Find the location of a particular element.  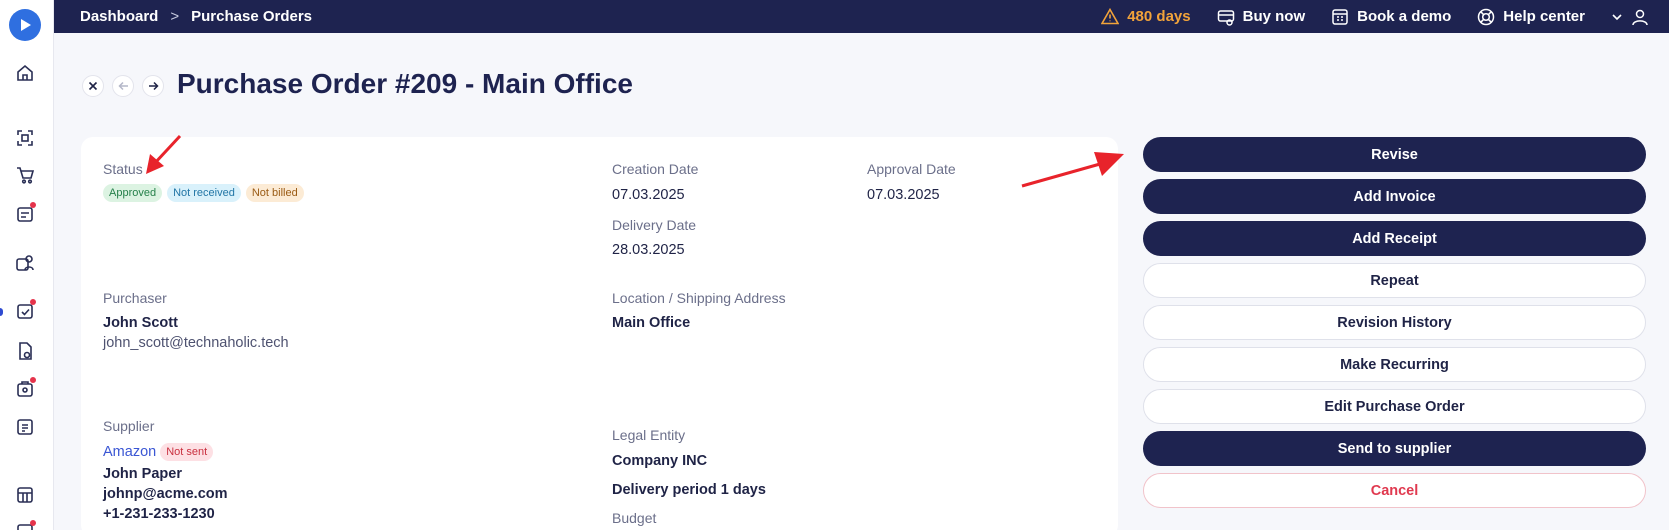

location-value: Main Office is located at coordinates (651, 323).